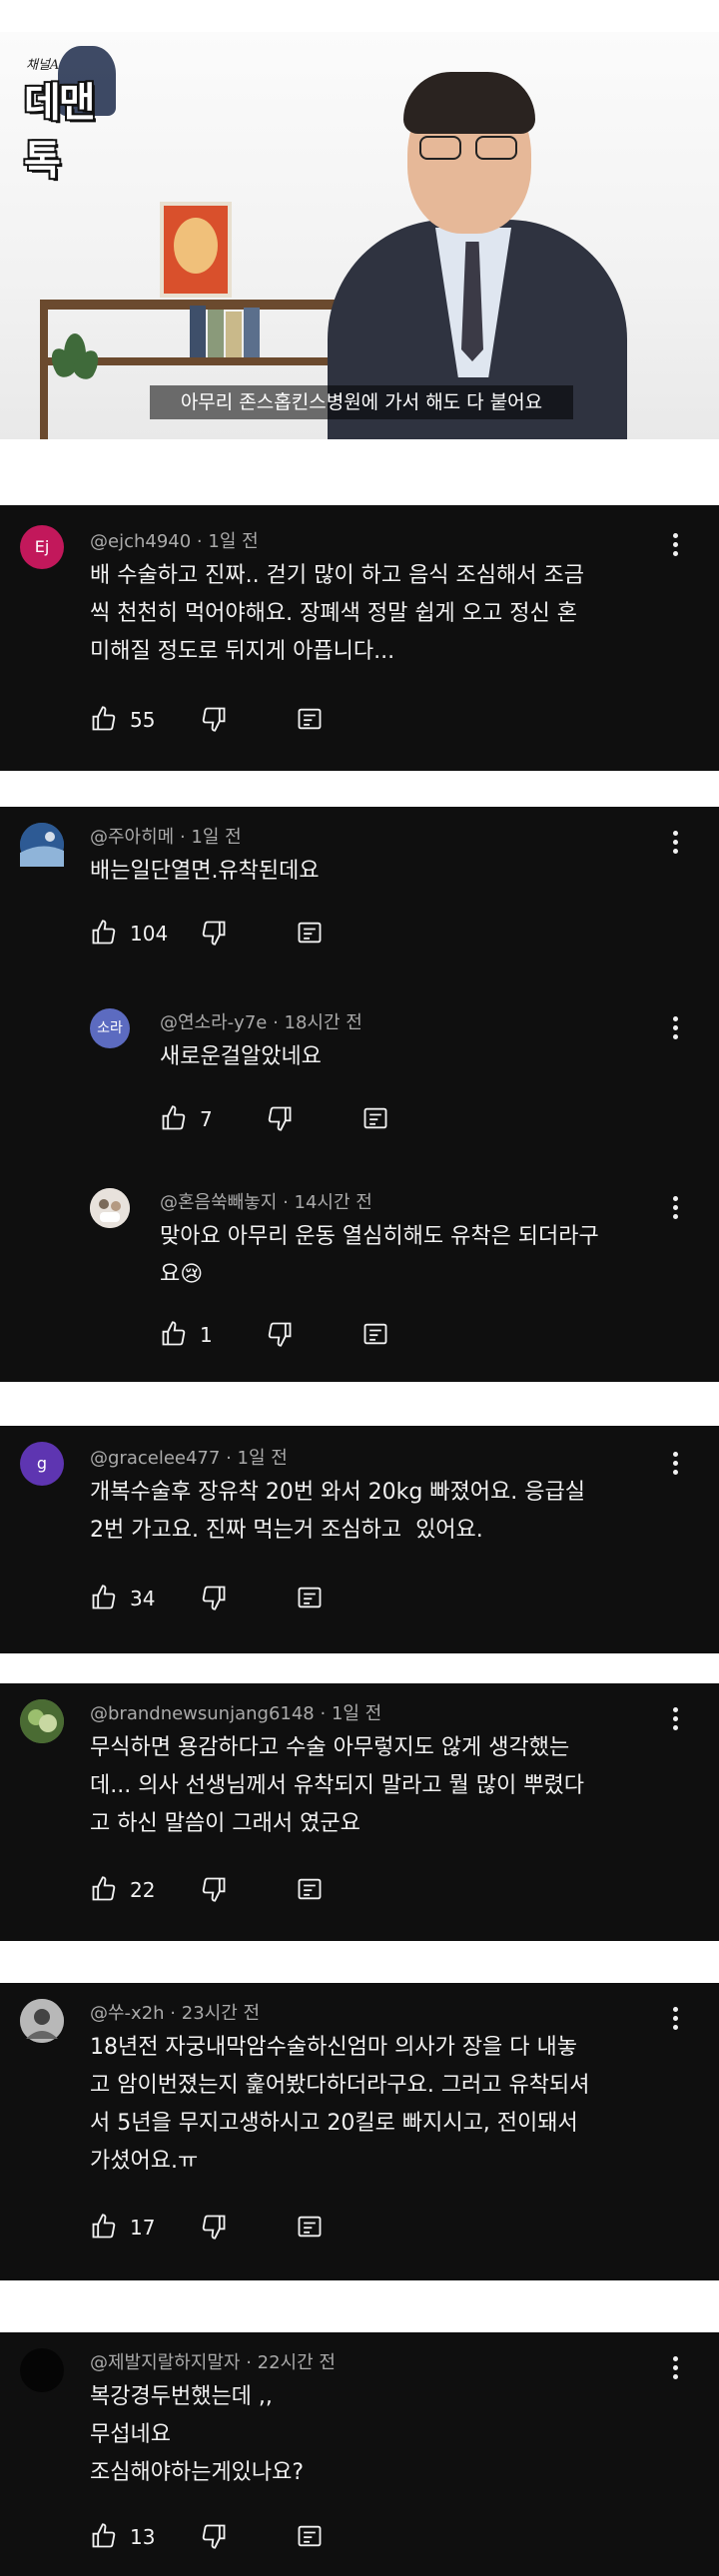 This screenshot has height=2576, width=719. I want to click on channel-logo: 채널A 데맨톡, so click(69, 115).